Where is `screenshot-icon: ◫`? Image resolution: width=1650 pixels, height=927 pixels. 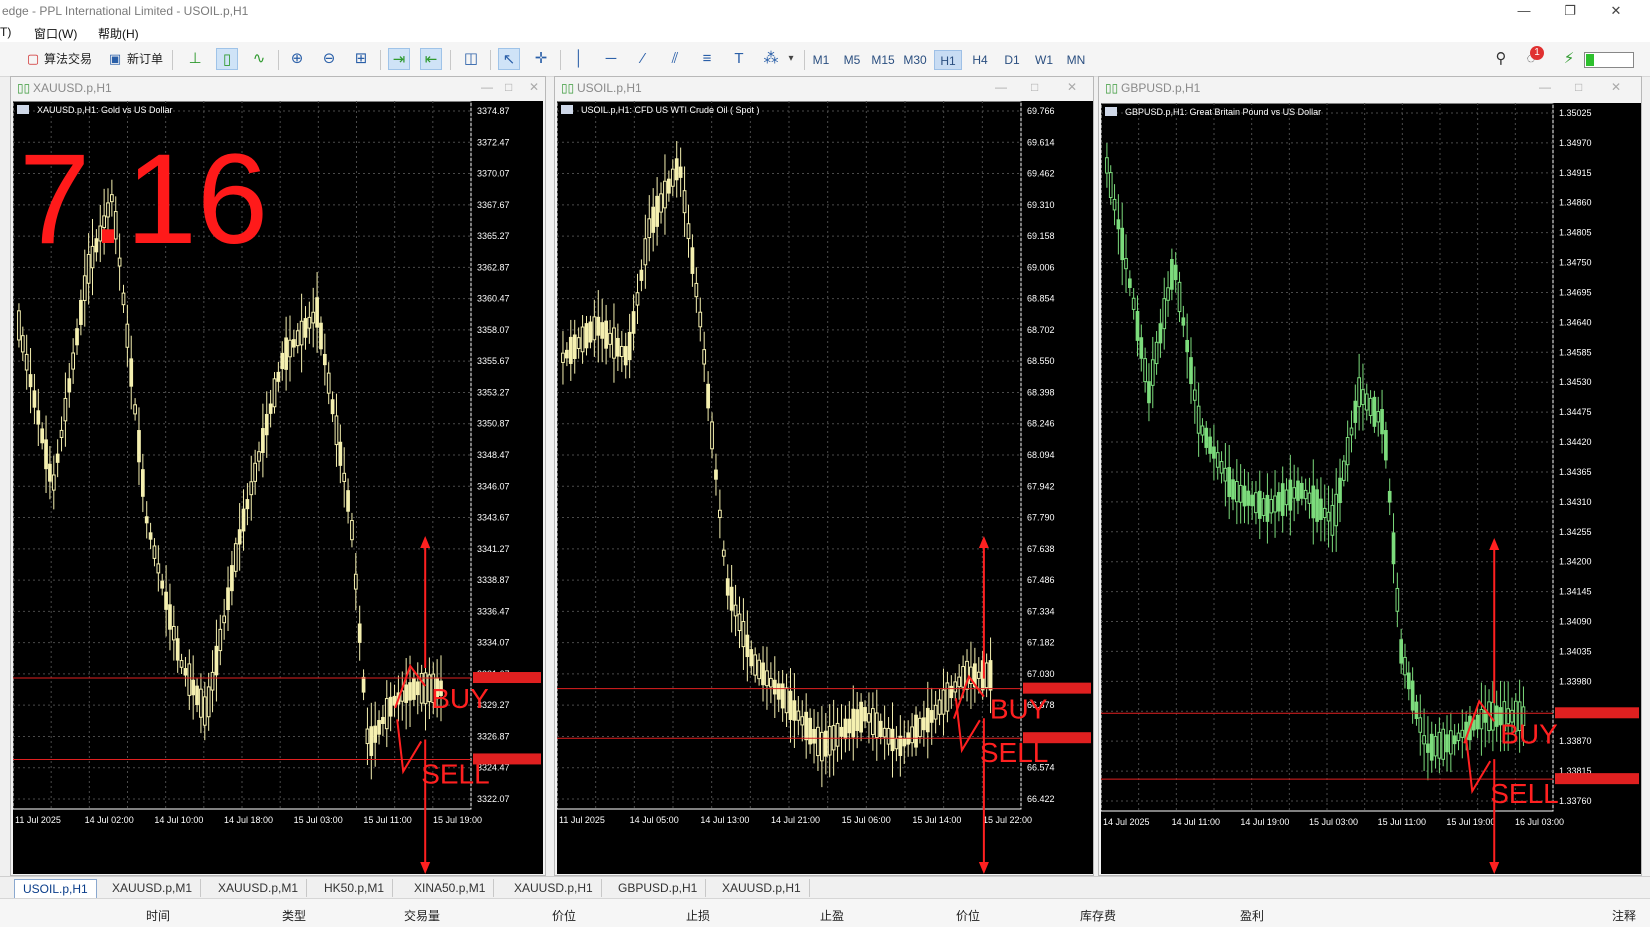 screenshot-icon: ◫ is located at coordinates (471, 59).